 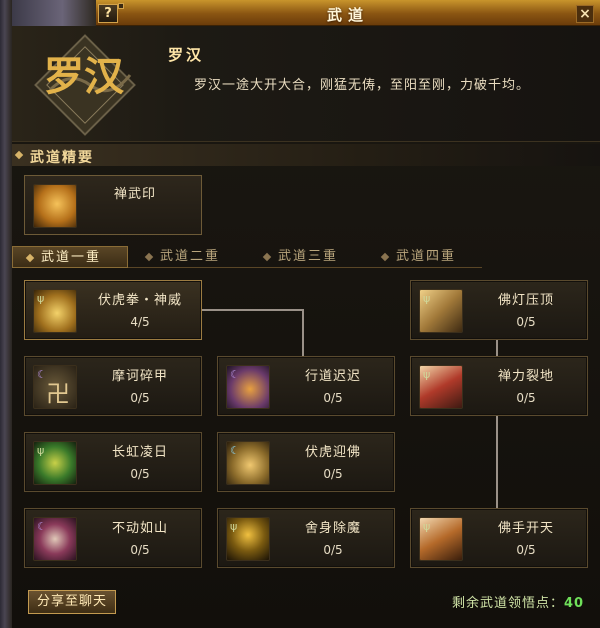 What do you see at coordinates (55, 311) in the screenshot?
I see `fist-icon: ψ` at bounding box center [55, 311].